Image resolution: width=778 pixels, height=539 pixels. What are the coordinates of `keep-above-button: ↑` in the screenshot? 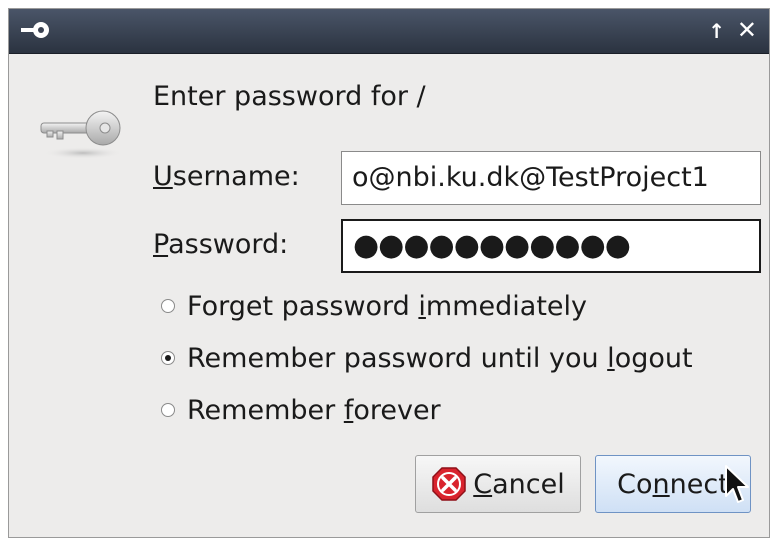 It's located at (716, 31).